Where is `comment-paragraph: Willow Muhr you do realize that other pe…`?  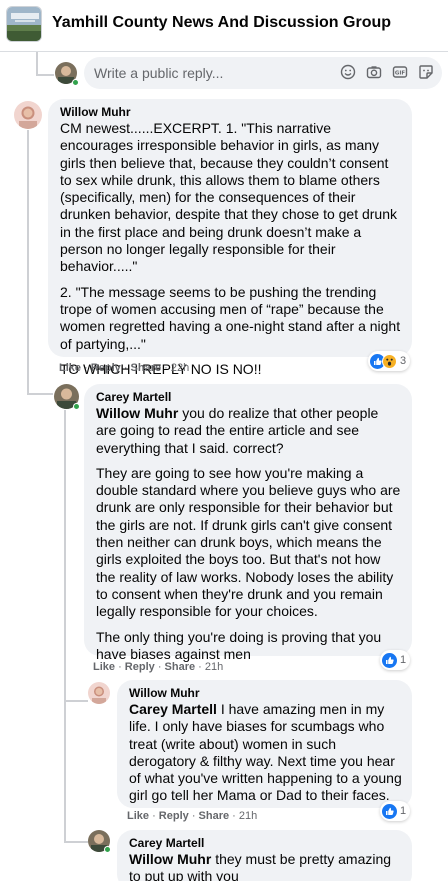 comment-paragraph: Willow Muhr you do realize that other pe… is located at coordinates (249, 431).